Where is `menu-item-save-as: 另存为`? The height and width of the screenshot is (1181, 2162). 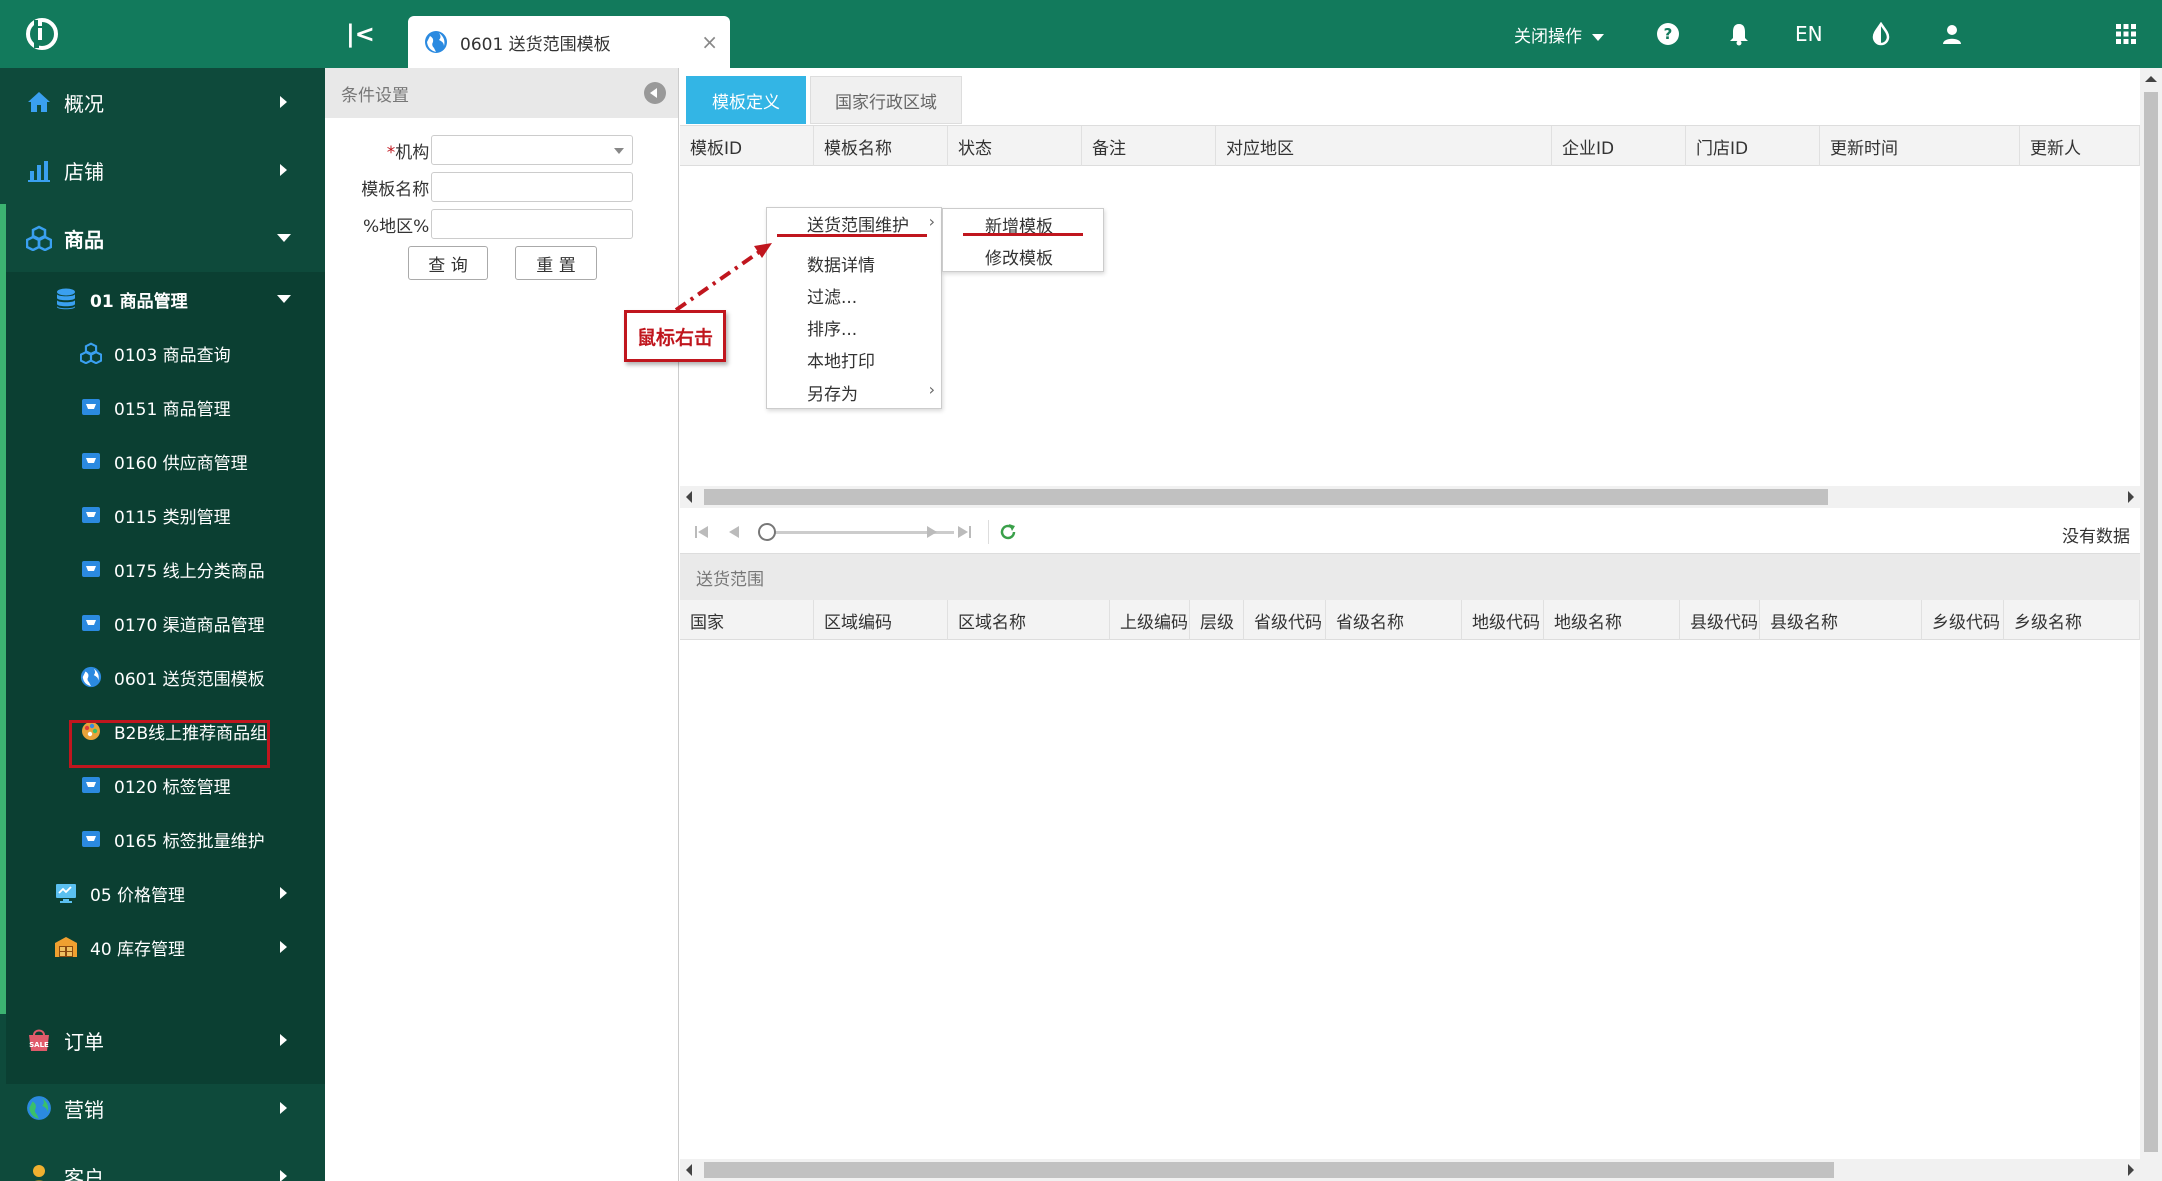 menu-item-save-as: 另存为 is located at coordinates (832, 392).